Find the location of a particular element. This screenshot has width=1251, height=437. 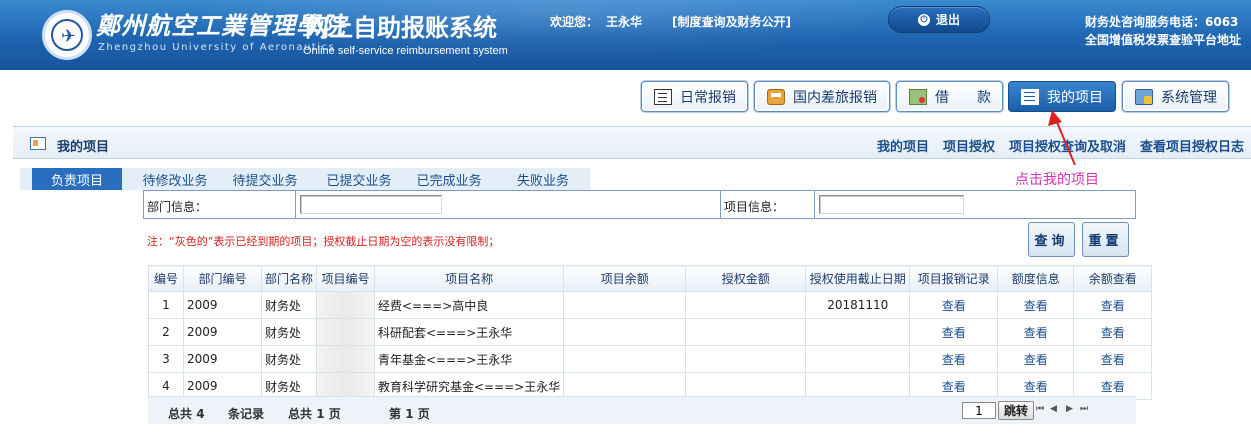

welcome-label: 欢迎您： is located at coordinates (574, 22).